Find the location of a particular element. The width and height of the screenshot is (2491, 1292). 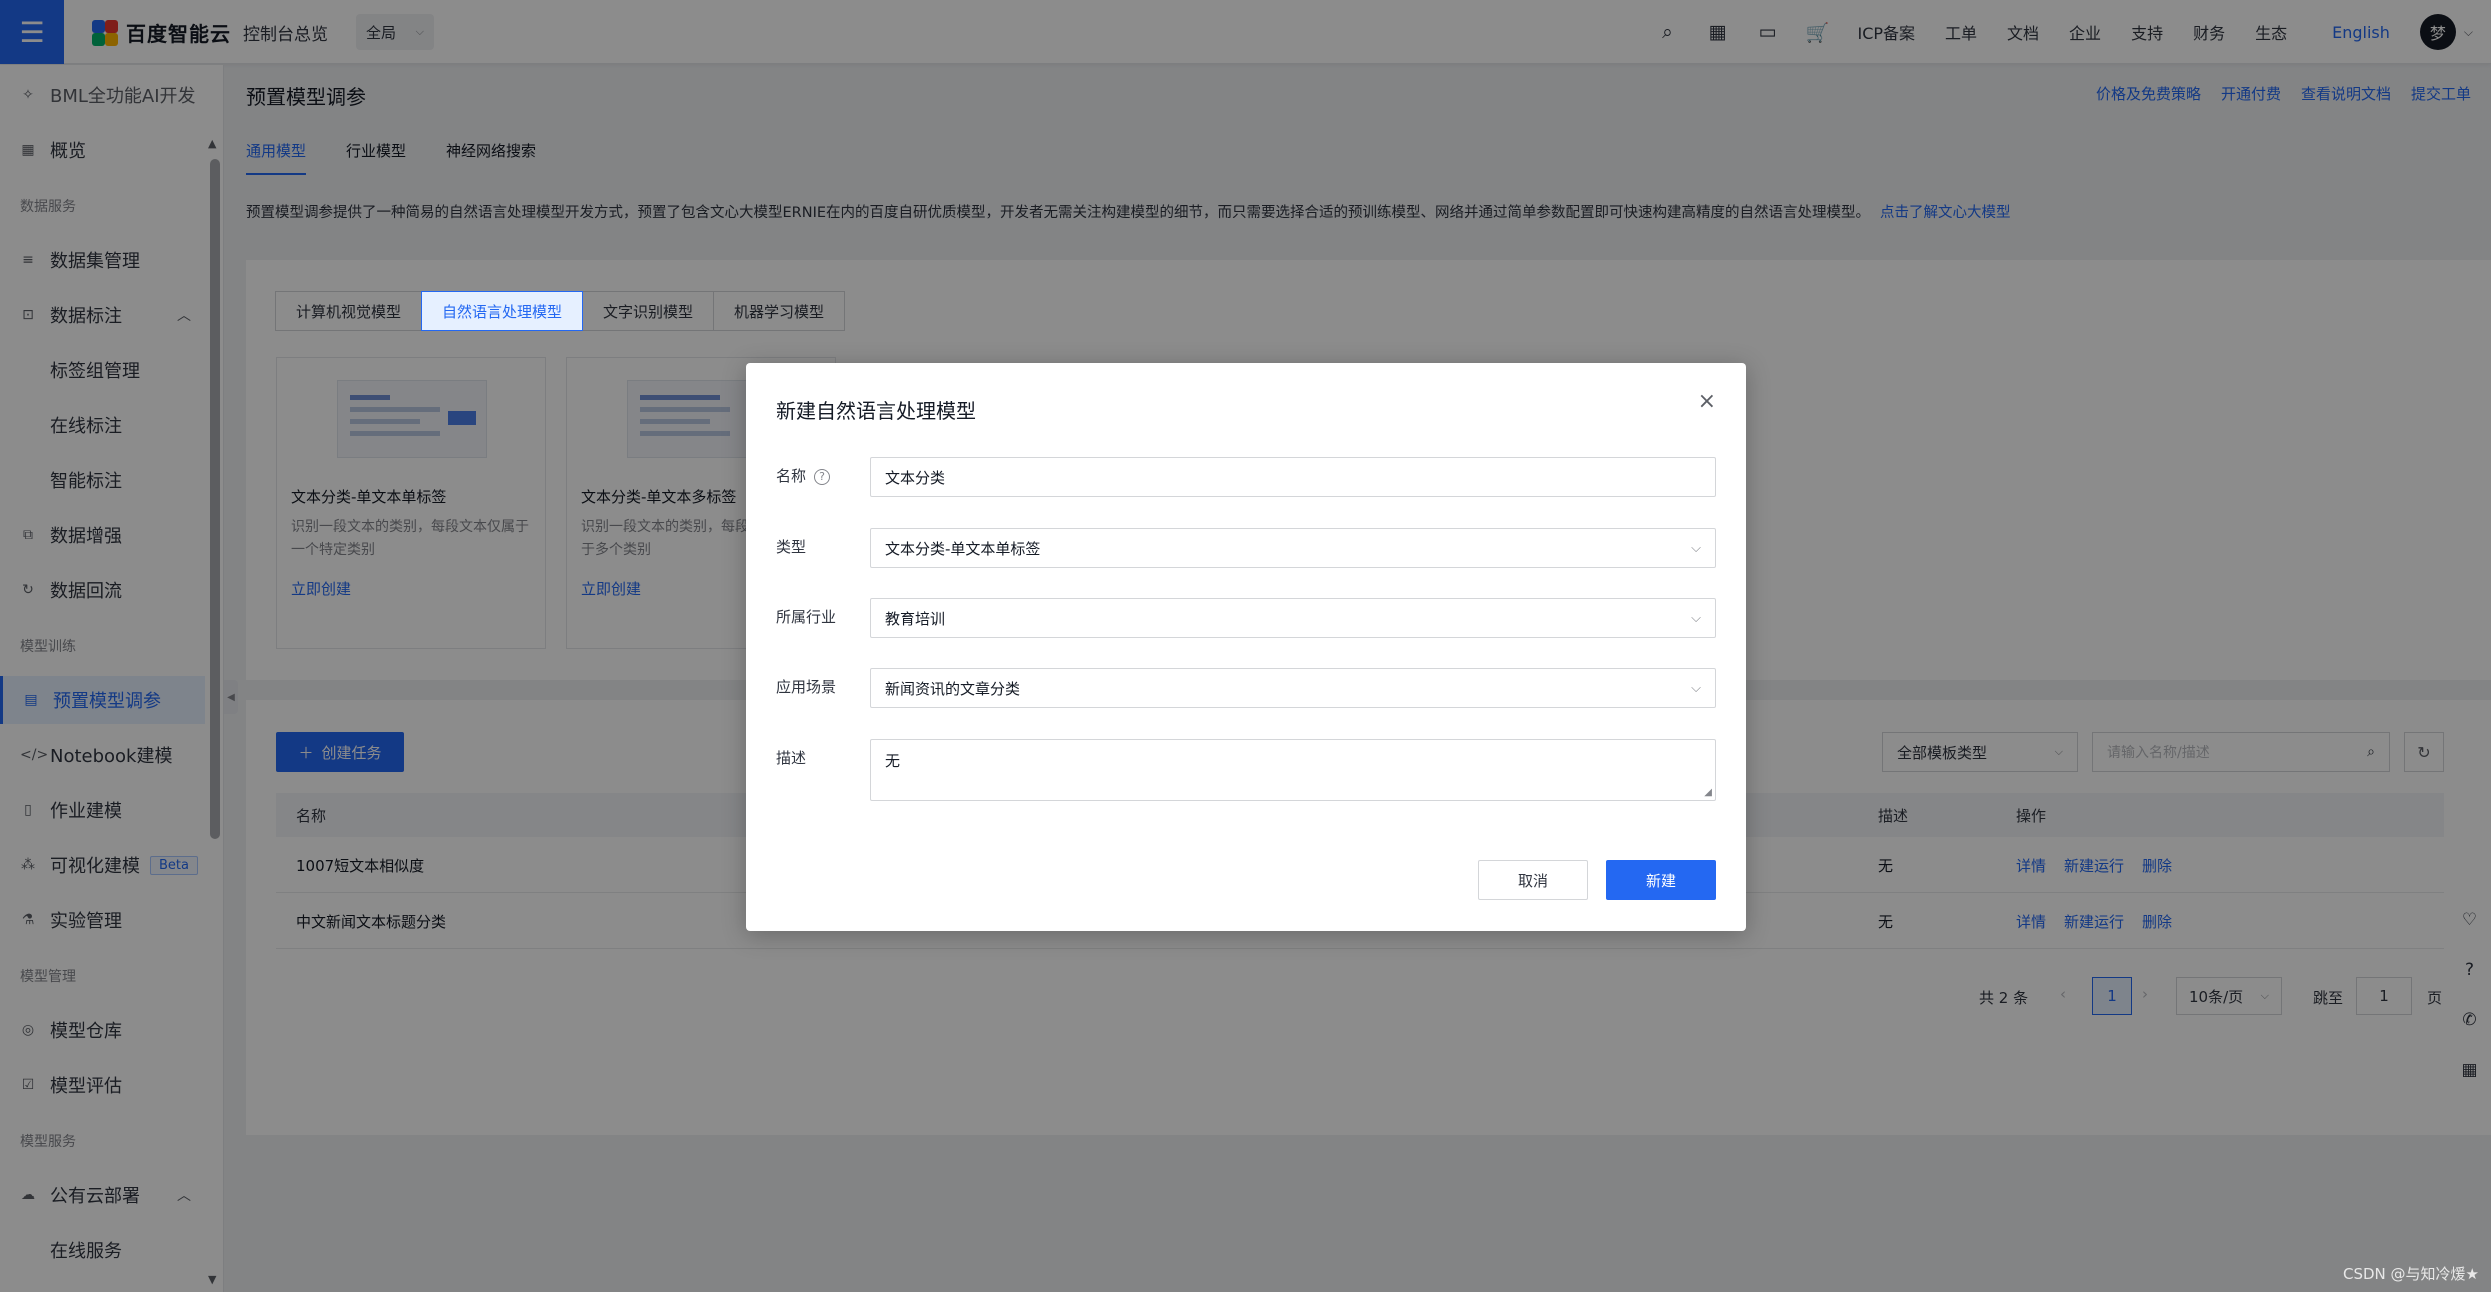

close-icon: × is located at coordinates (1707, 401).